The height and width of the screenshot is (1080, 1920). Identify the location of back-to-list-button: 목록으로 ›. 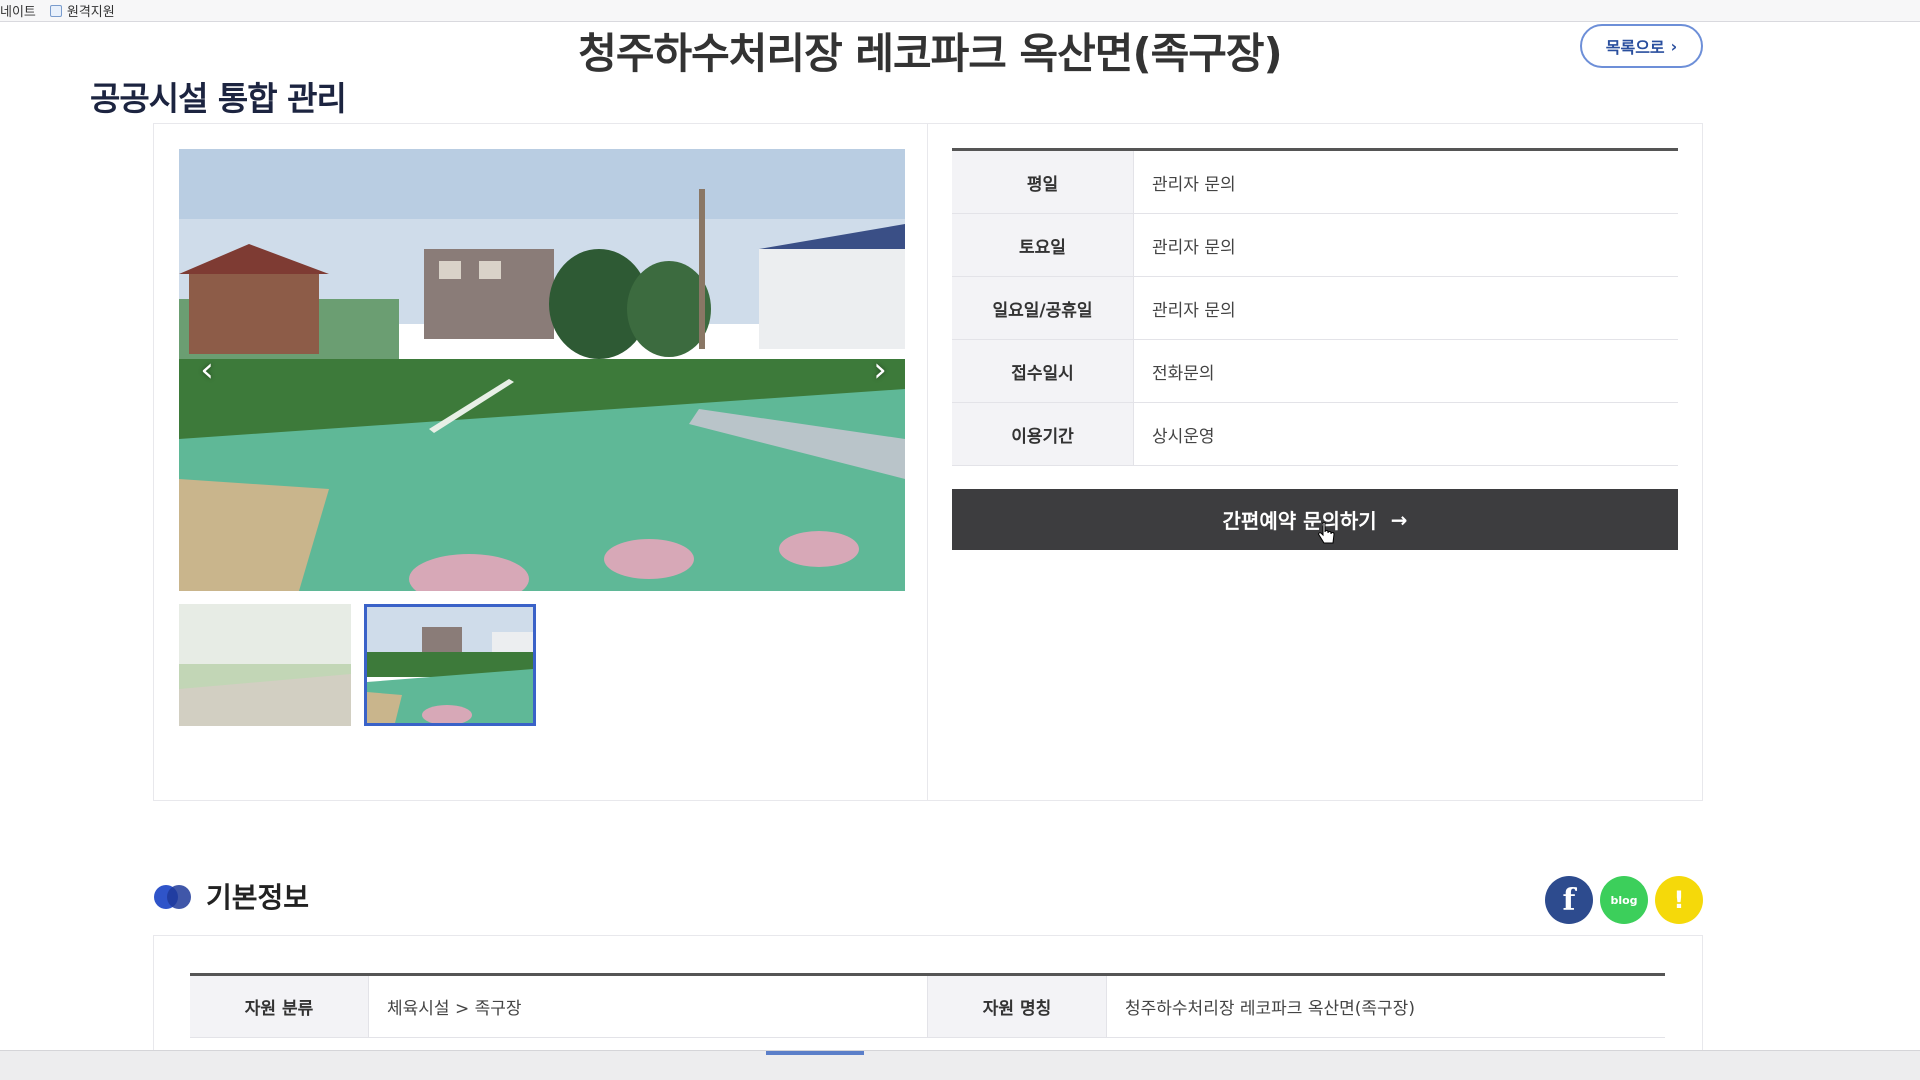
(1641, 46).